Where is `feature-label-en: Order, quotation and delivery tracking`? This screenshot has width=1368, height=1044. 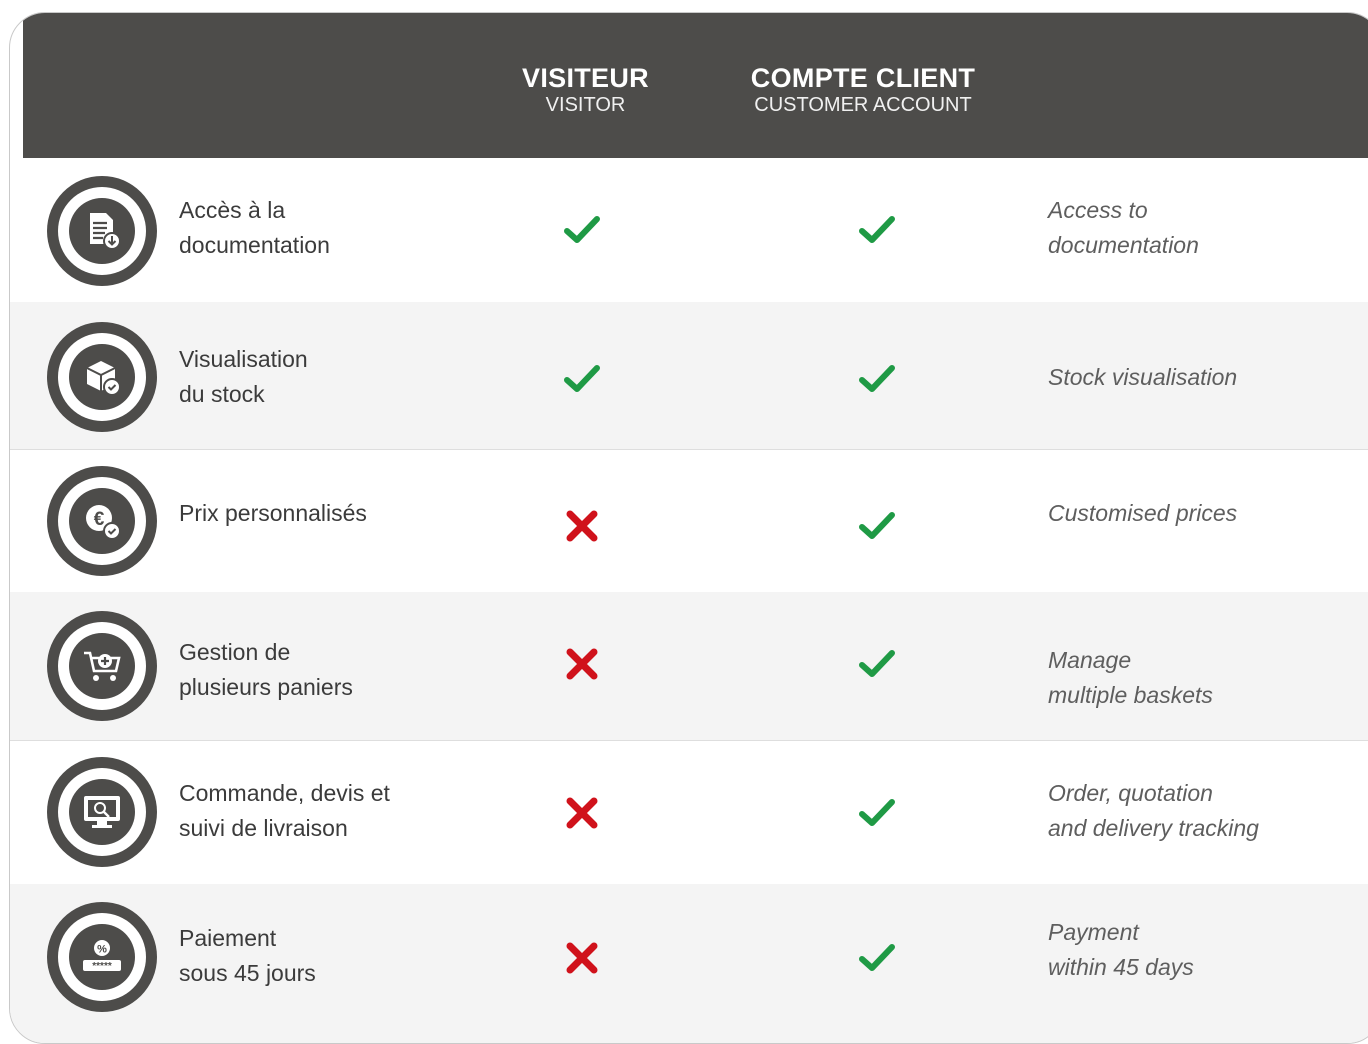
feature-label-en: Order, quotation and delivery tracking is located at coordinates (1153, 810).